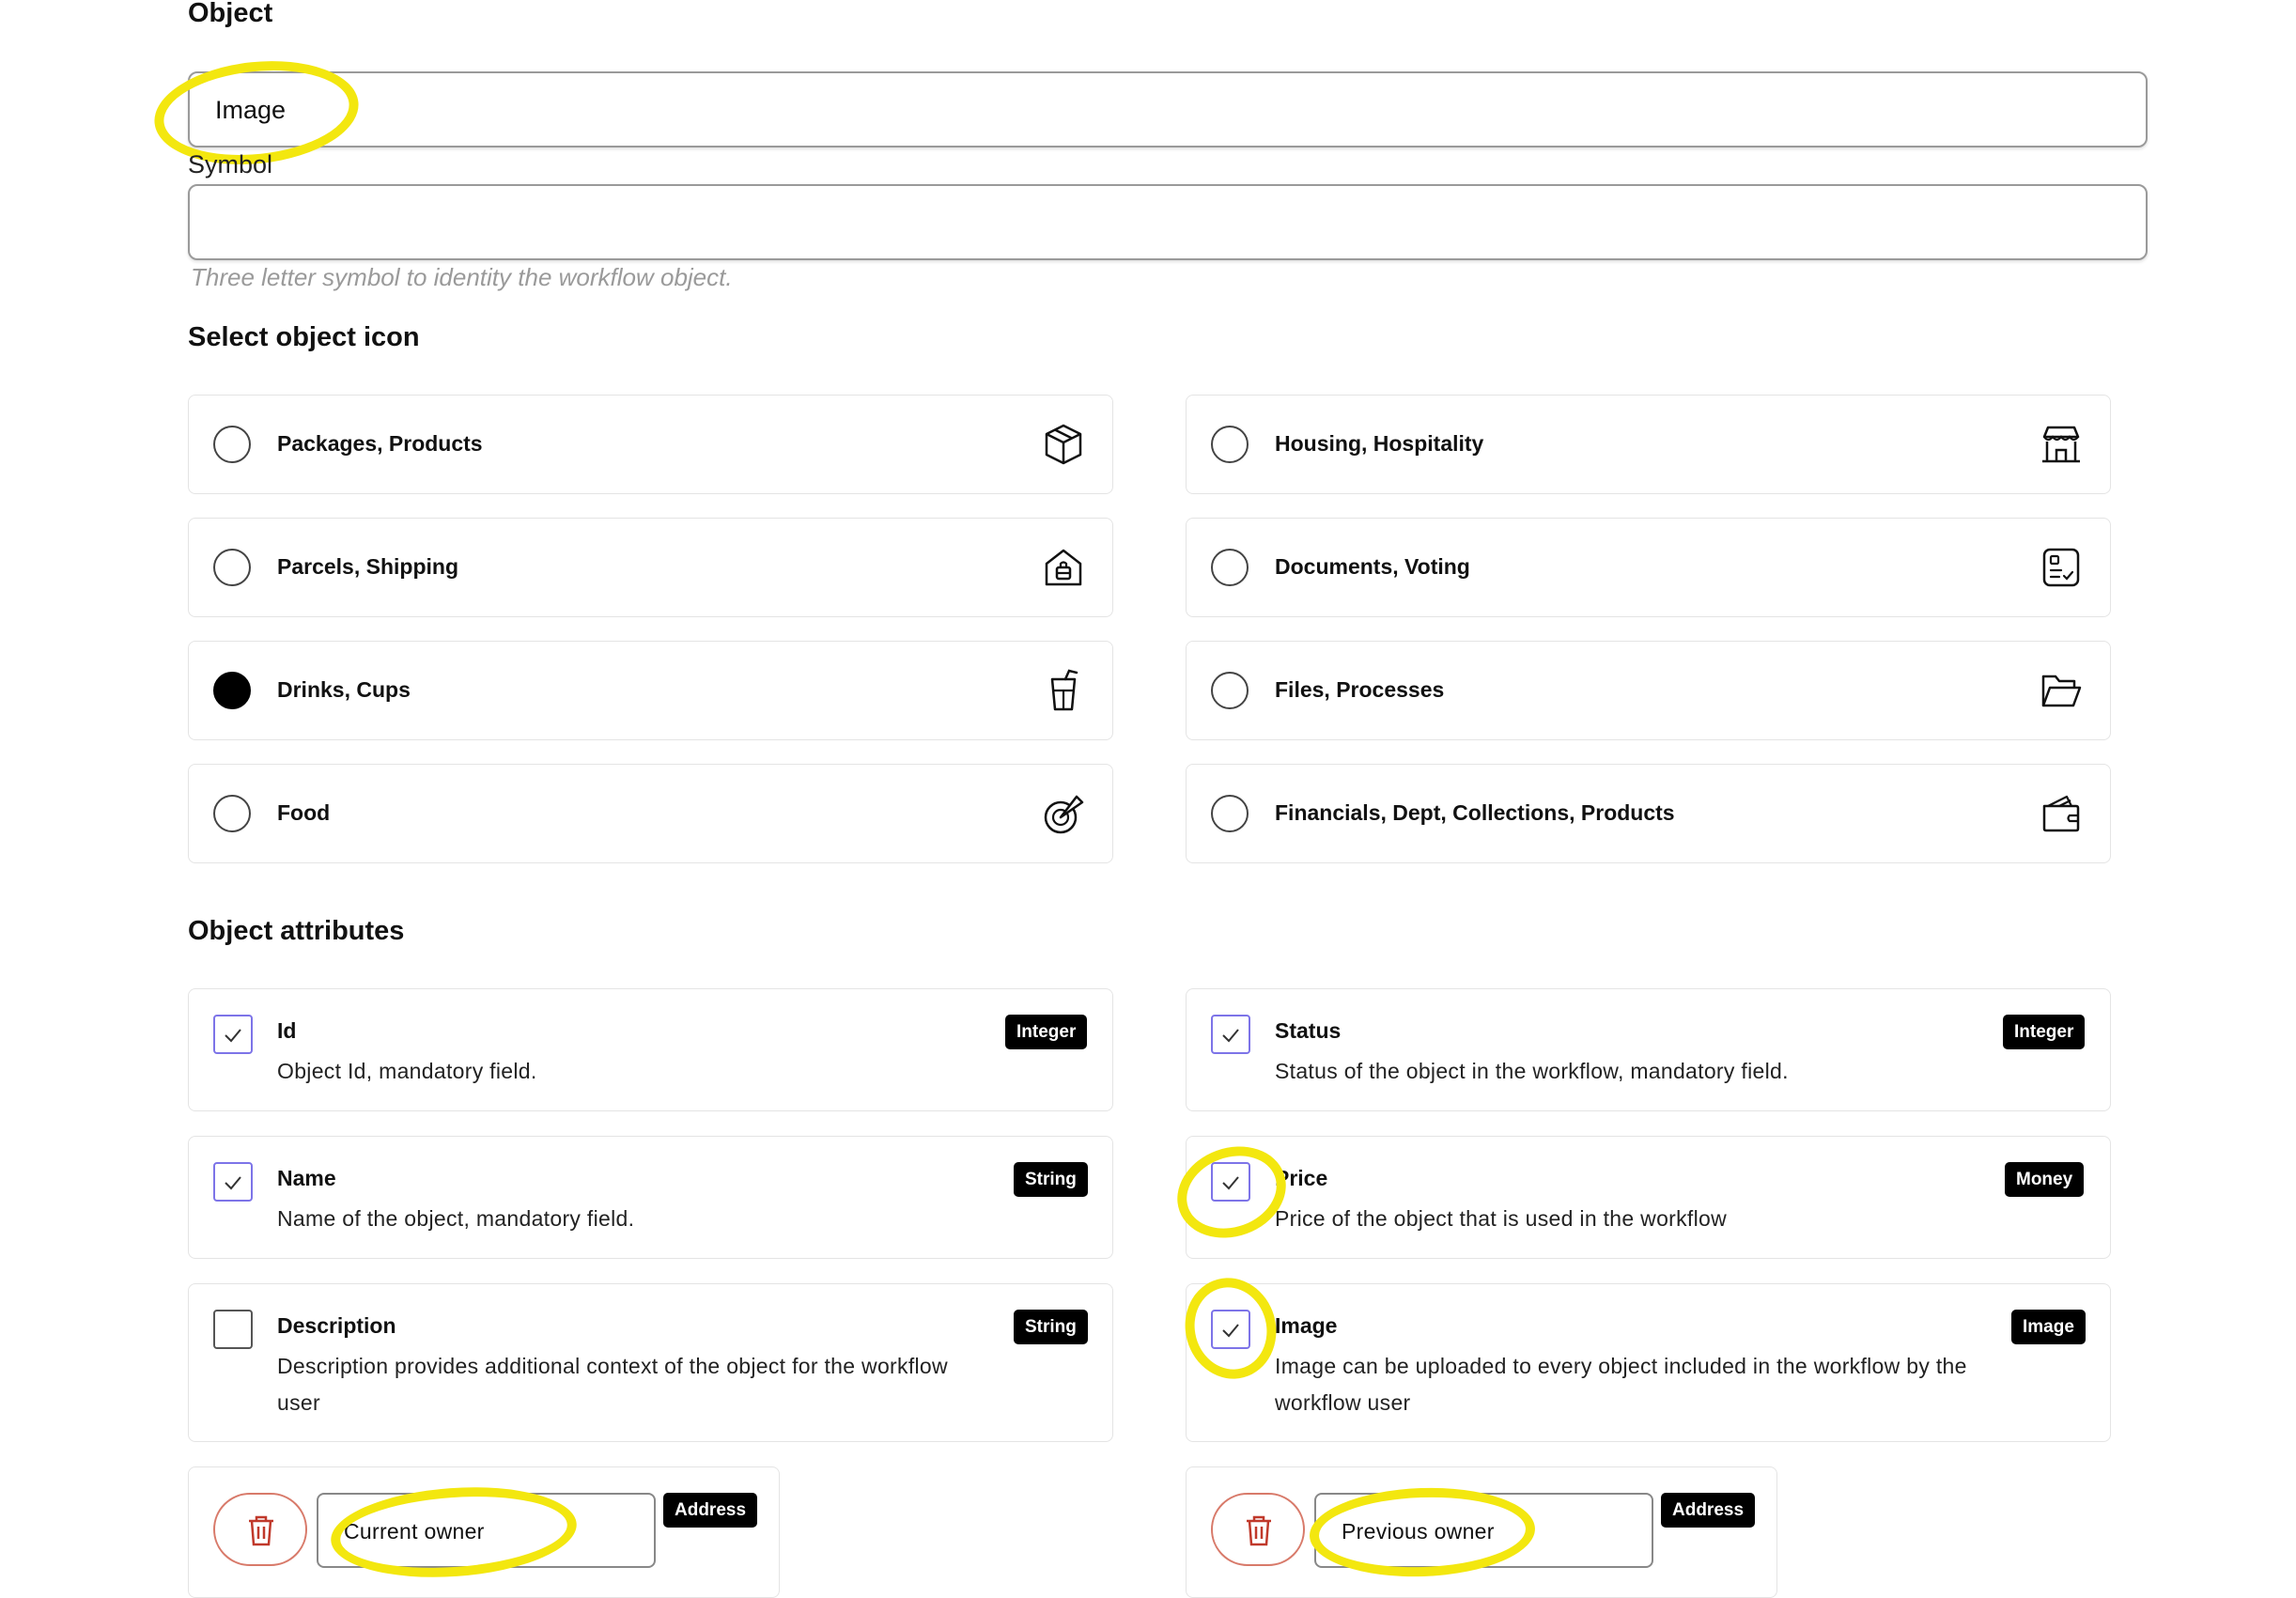 The height and width of the screenshot is (1598, 2296). I want to click on icon-option-label: Financials, Dept, Collections, Products, so click(1475, 812).